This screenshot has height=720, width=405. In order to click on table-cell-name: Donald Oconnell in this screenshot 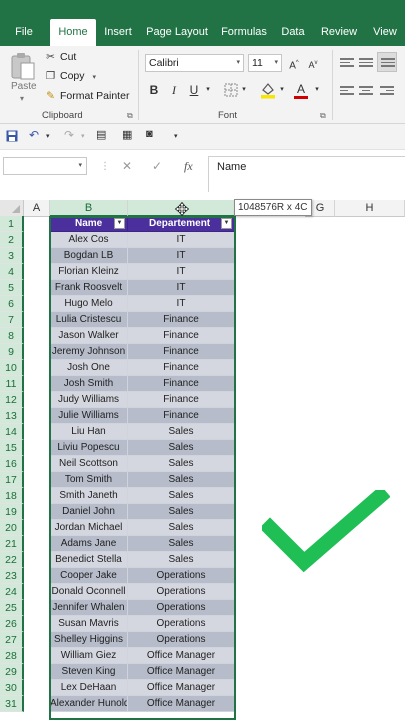, I will do `click(89, 592)`.